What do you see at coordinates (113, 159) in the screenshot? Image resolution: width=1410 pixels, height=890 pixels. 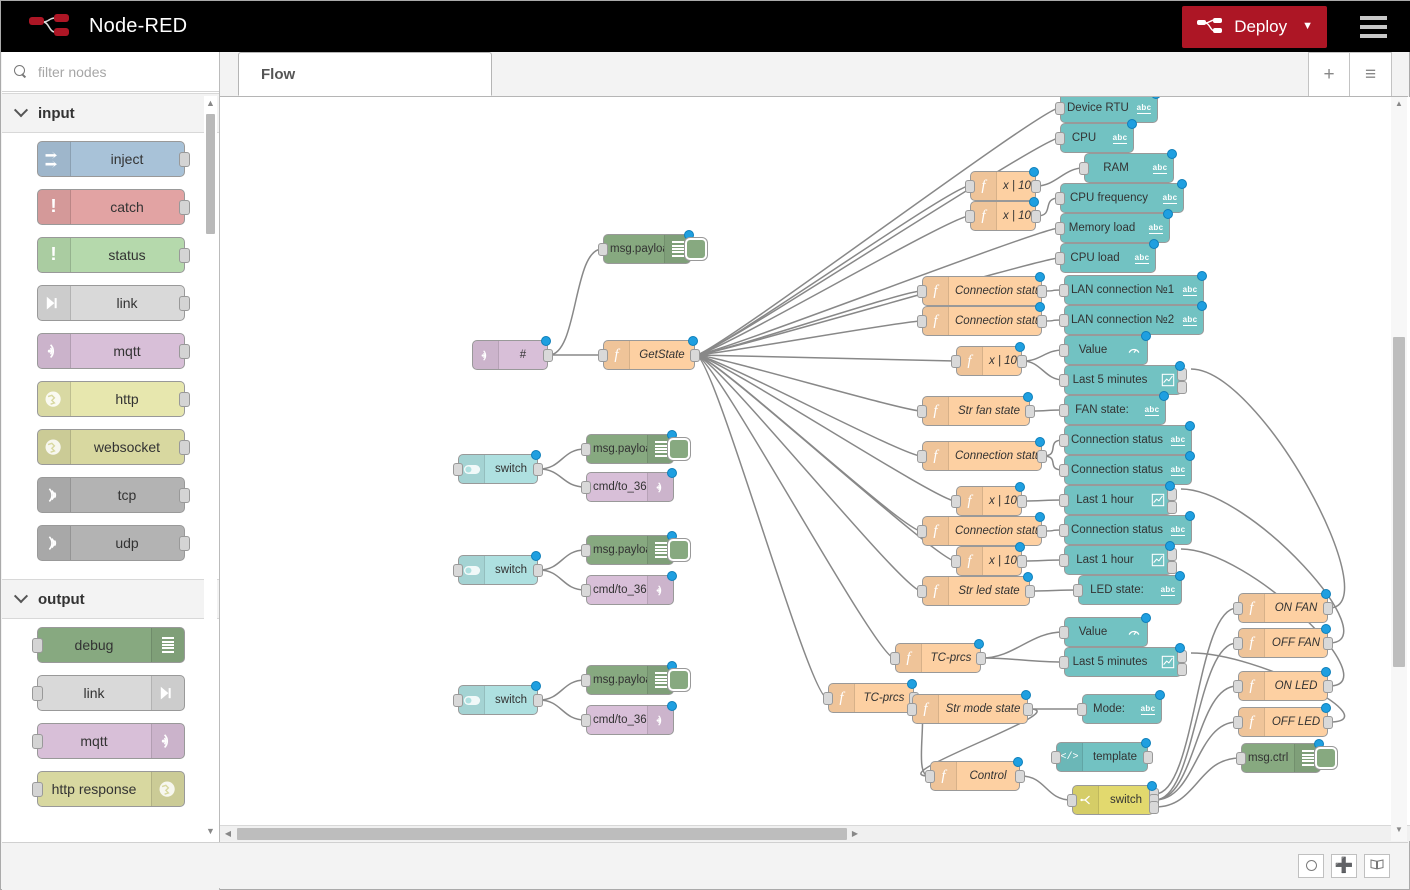 I see `palette-node-inject: inject` at bounding box center [113, 159].